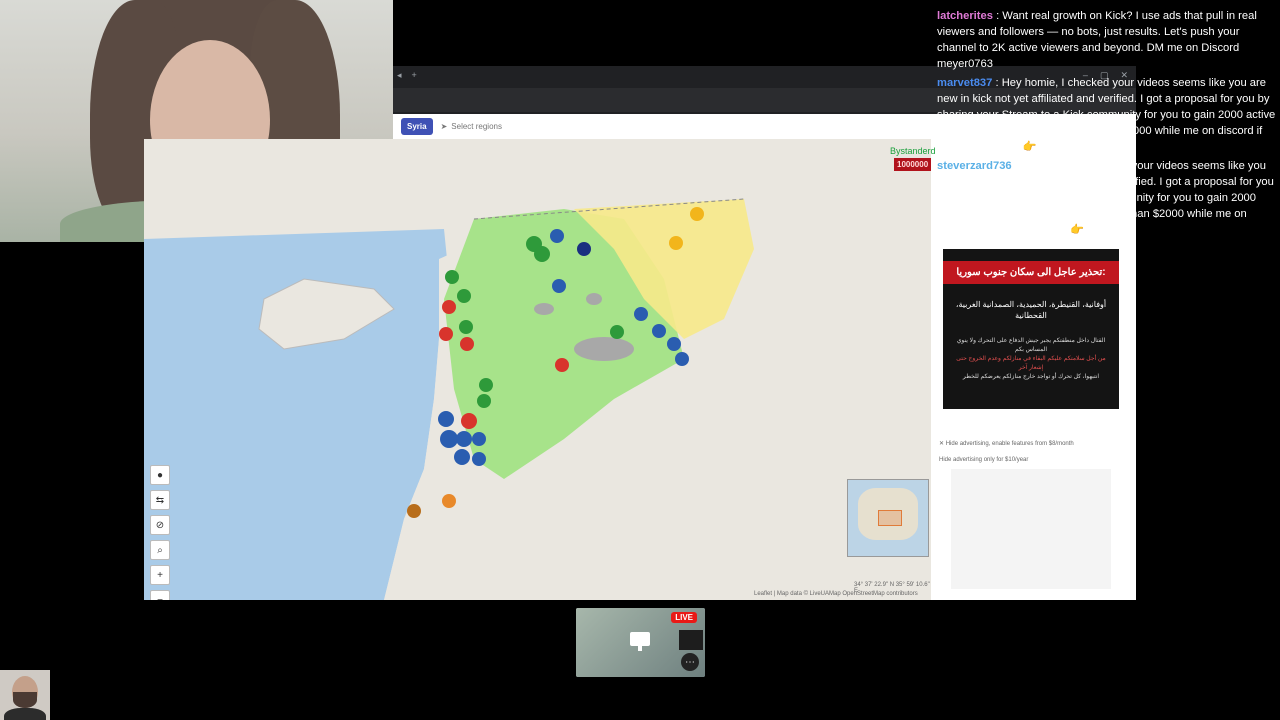 Image resolution: width=1280 pixels, height=720 pixels. Describe the element at coordinates (399, 75) in the screenshot. I see `tab-back-button: ◂` at that location.